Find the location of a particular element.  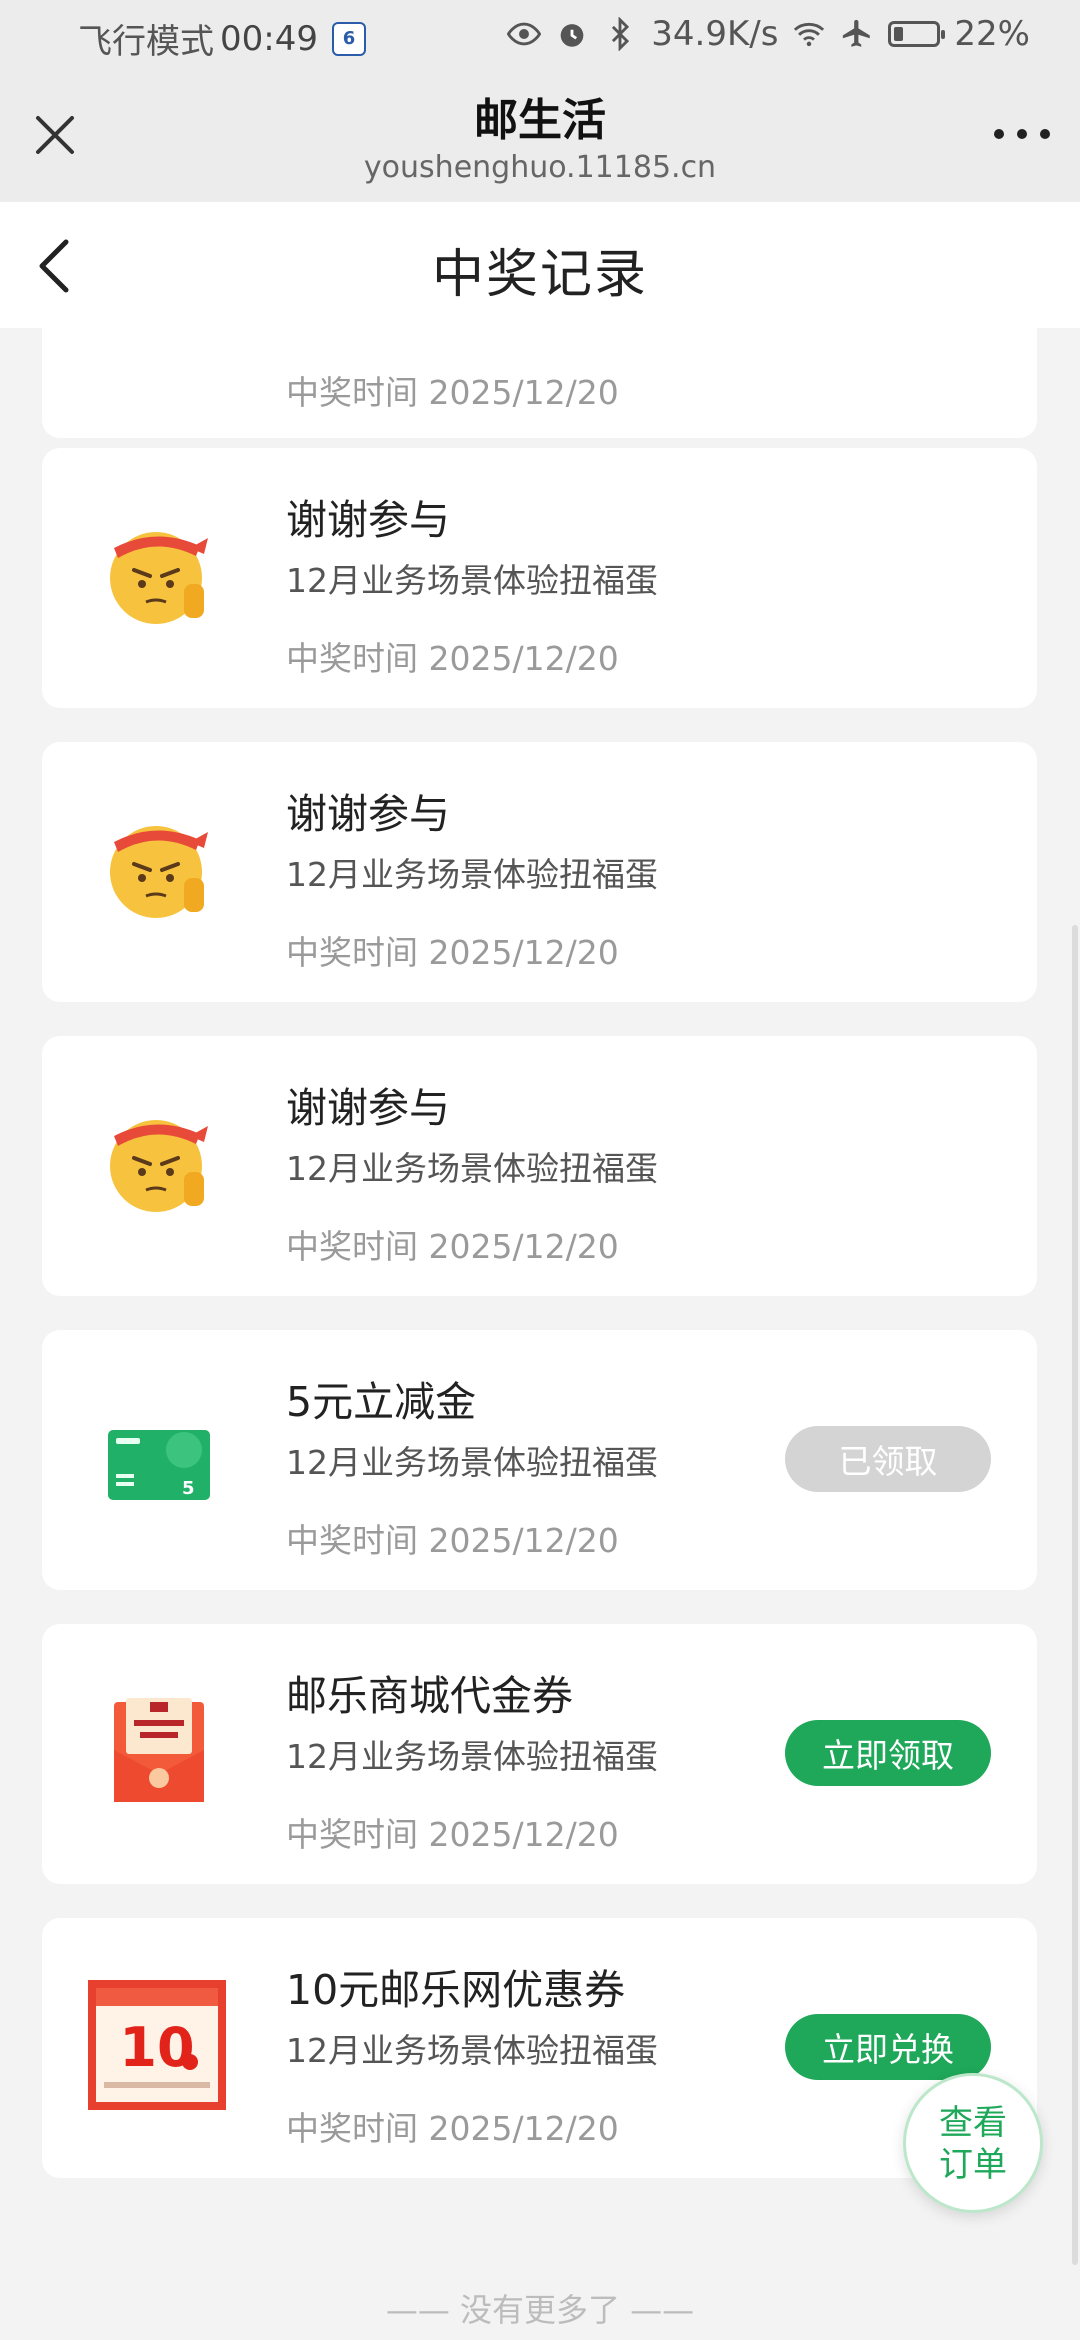

record-card: 5 5元立减金 12月业务场景体验扭福蛋 中奖时间 2025/12/20 已领取 is located at coordinates (539, 1460).